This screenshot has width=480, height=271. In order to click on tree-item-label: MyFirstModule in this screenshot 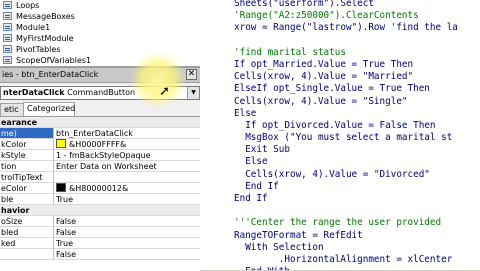, I will do `click(45, 38)`.